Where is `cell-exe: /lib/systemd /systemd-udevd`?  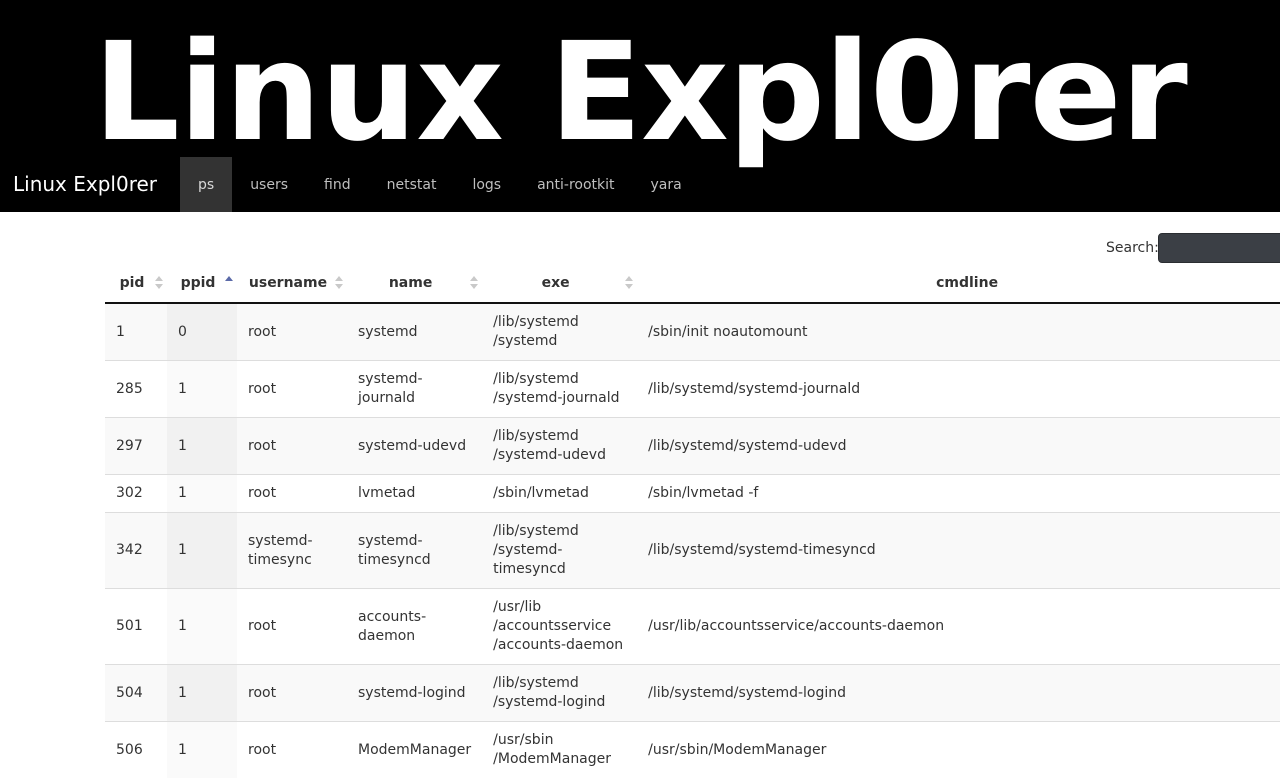 cell-exe: /lib/systemd /systemd-udevd is located at coordinates (559, 446).